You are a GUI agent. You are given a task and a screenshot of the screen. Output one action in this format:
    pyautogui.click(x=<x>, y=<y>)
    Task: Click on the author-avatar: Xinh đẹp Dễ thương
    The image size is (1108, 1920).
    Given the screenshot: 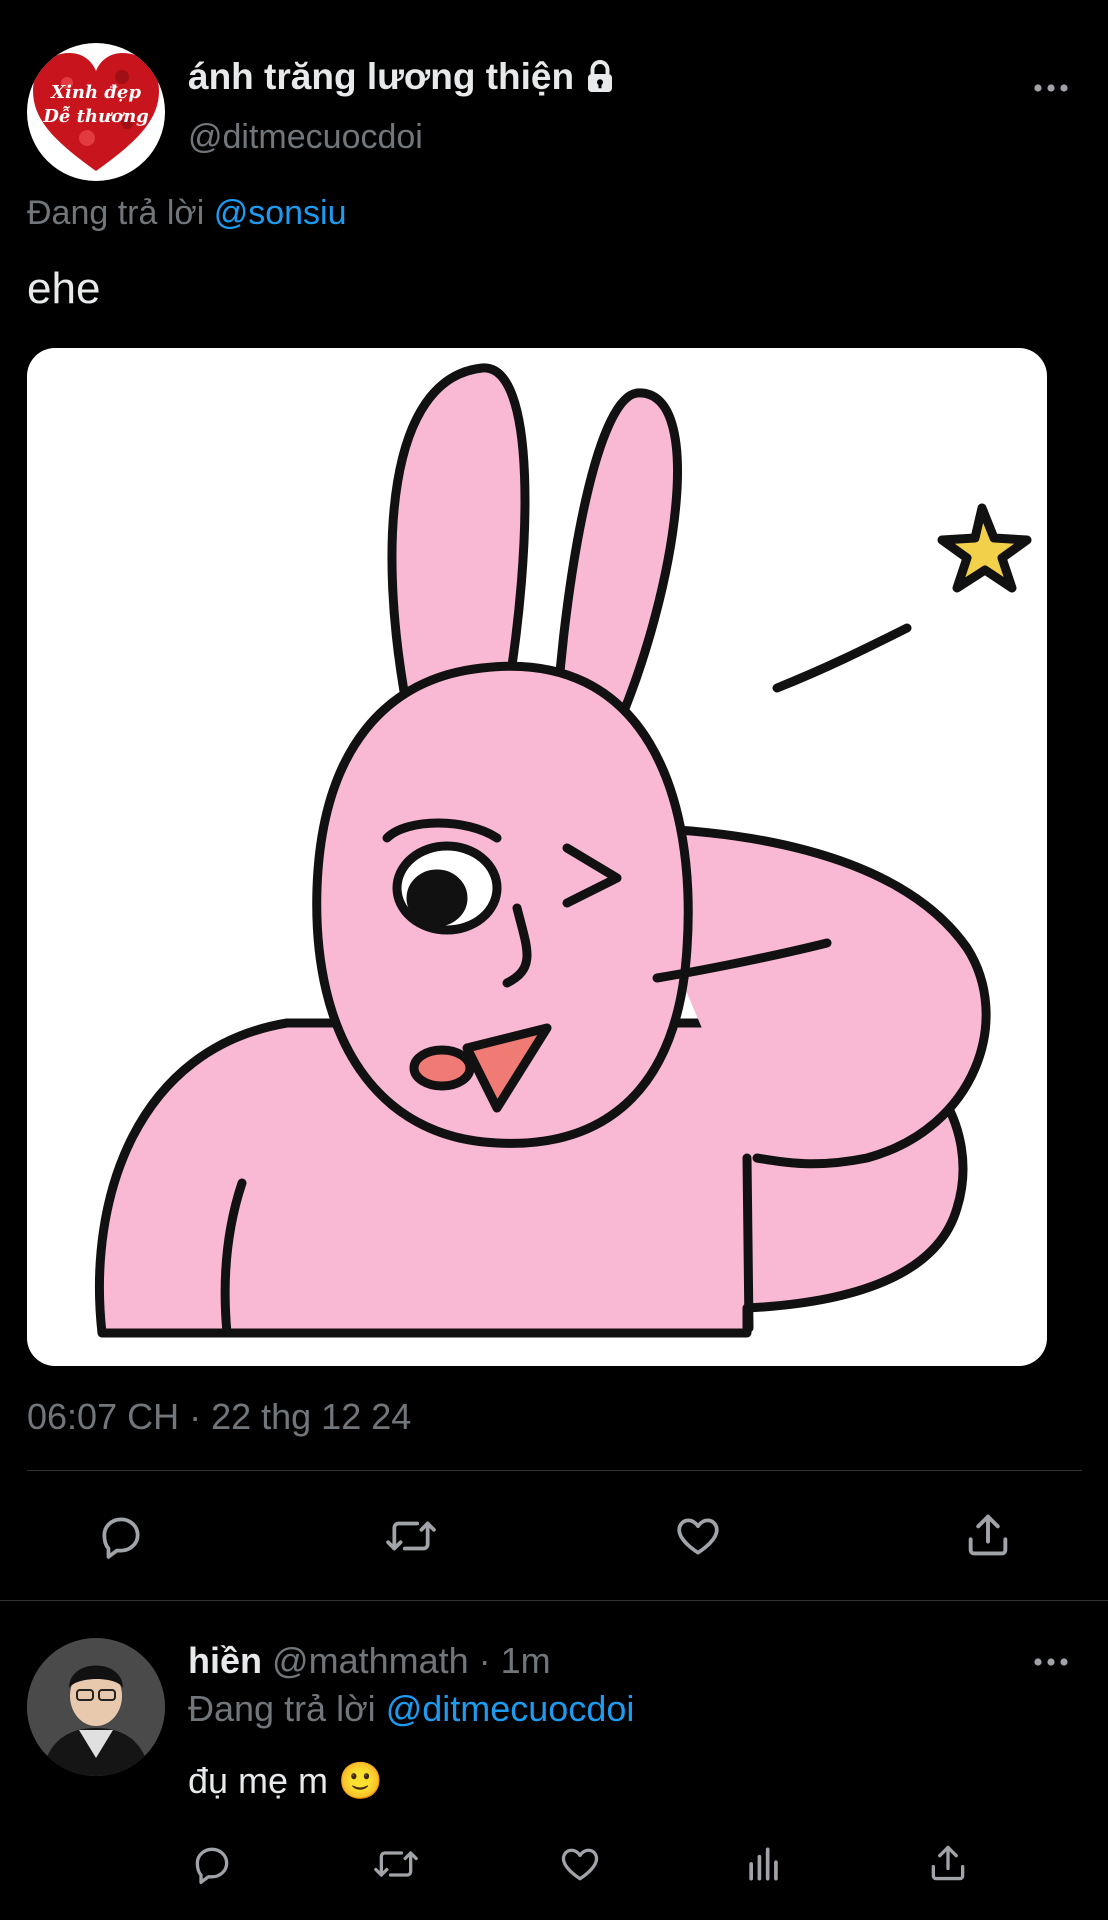 What is the action you would take?
    pyautogui.click(x=96, y=112)
    